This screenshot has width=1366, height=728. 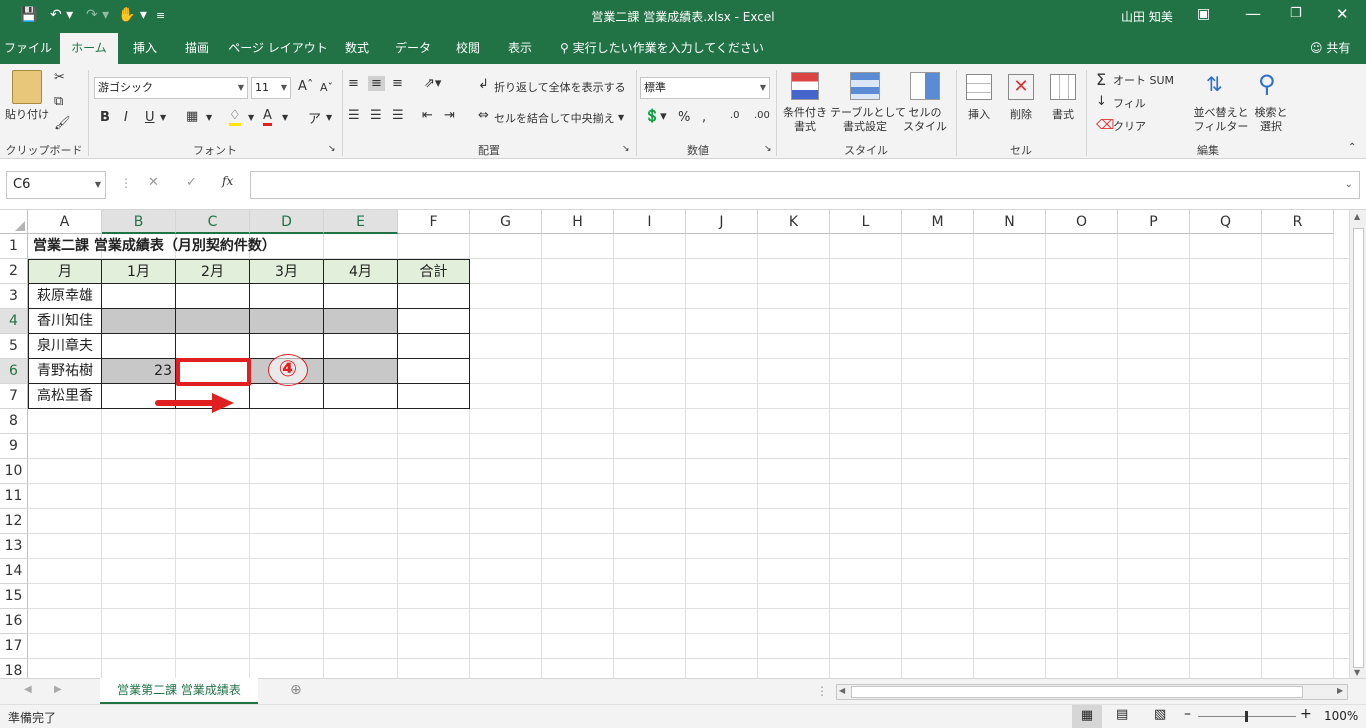 I want to click on table-name-cell: 青野祐樹, so click(x=65, y=371).